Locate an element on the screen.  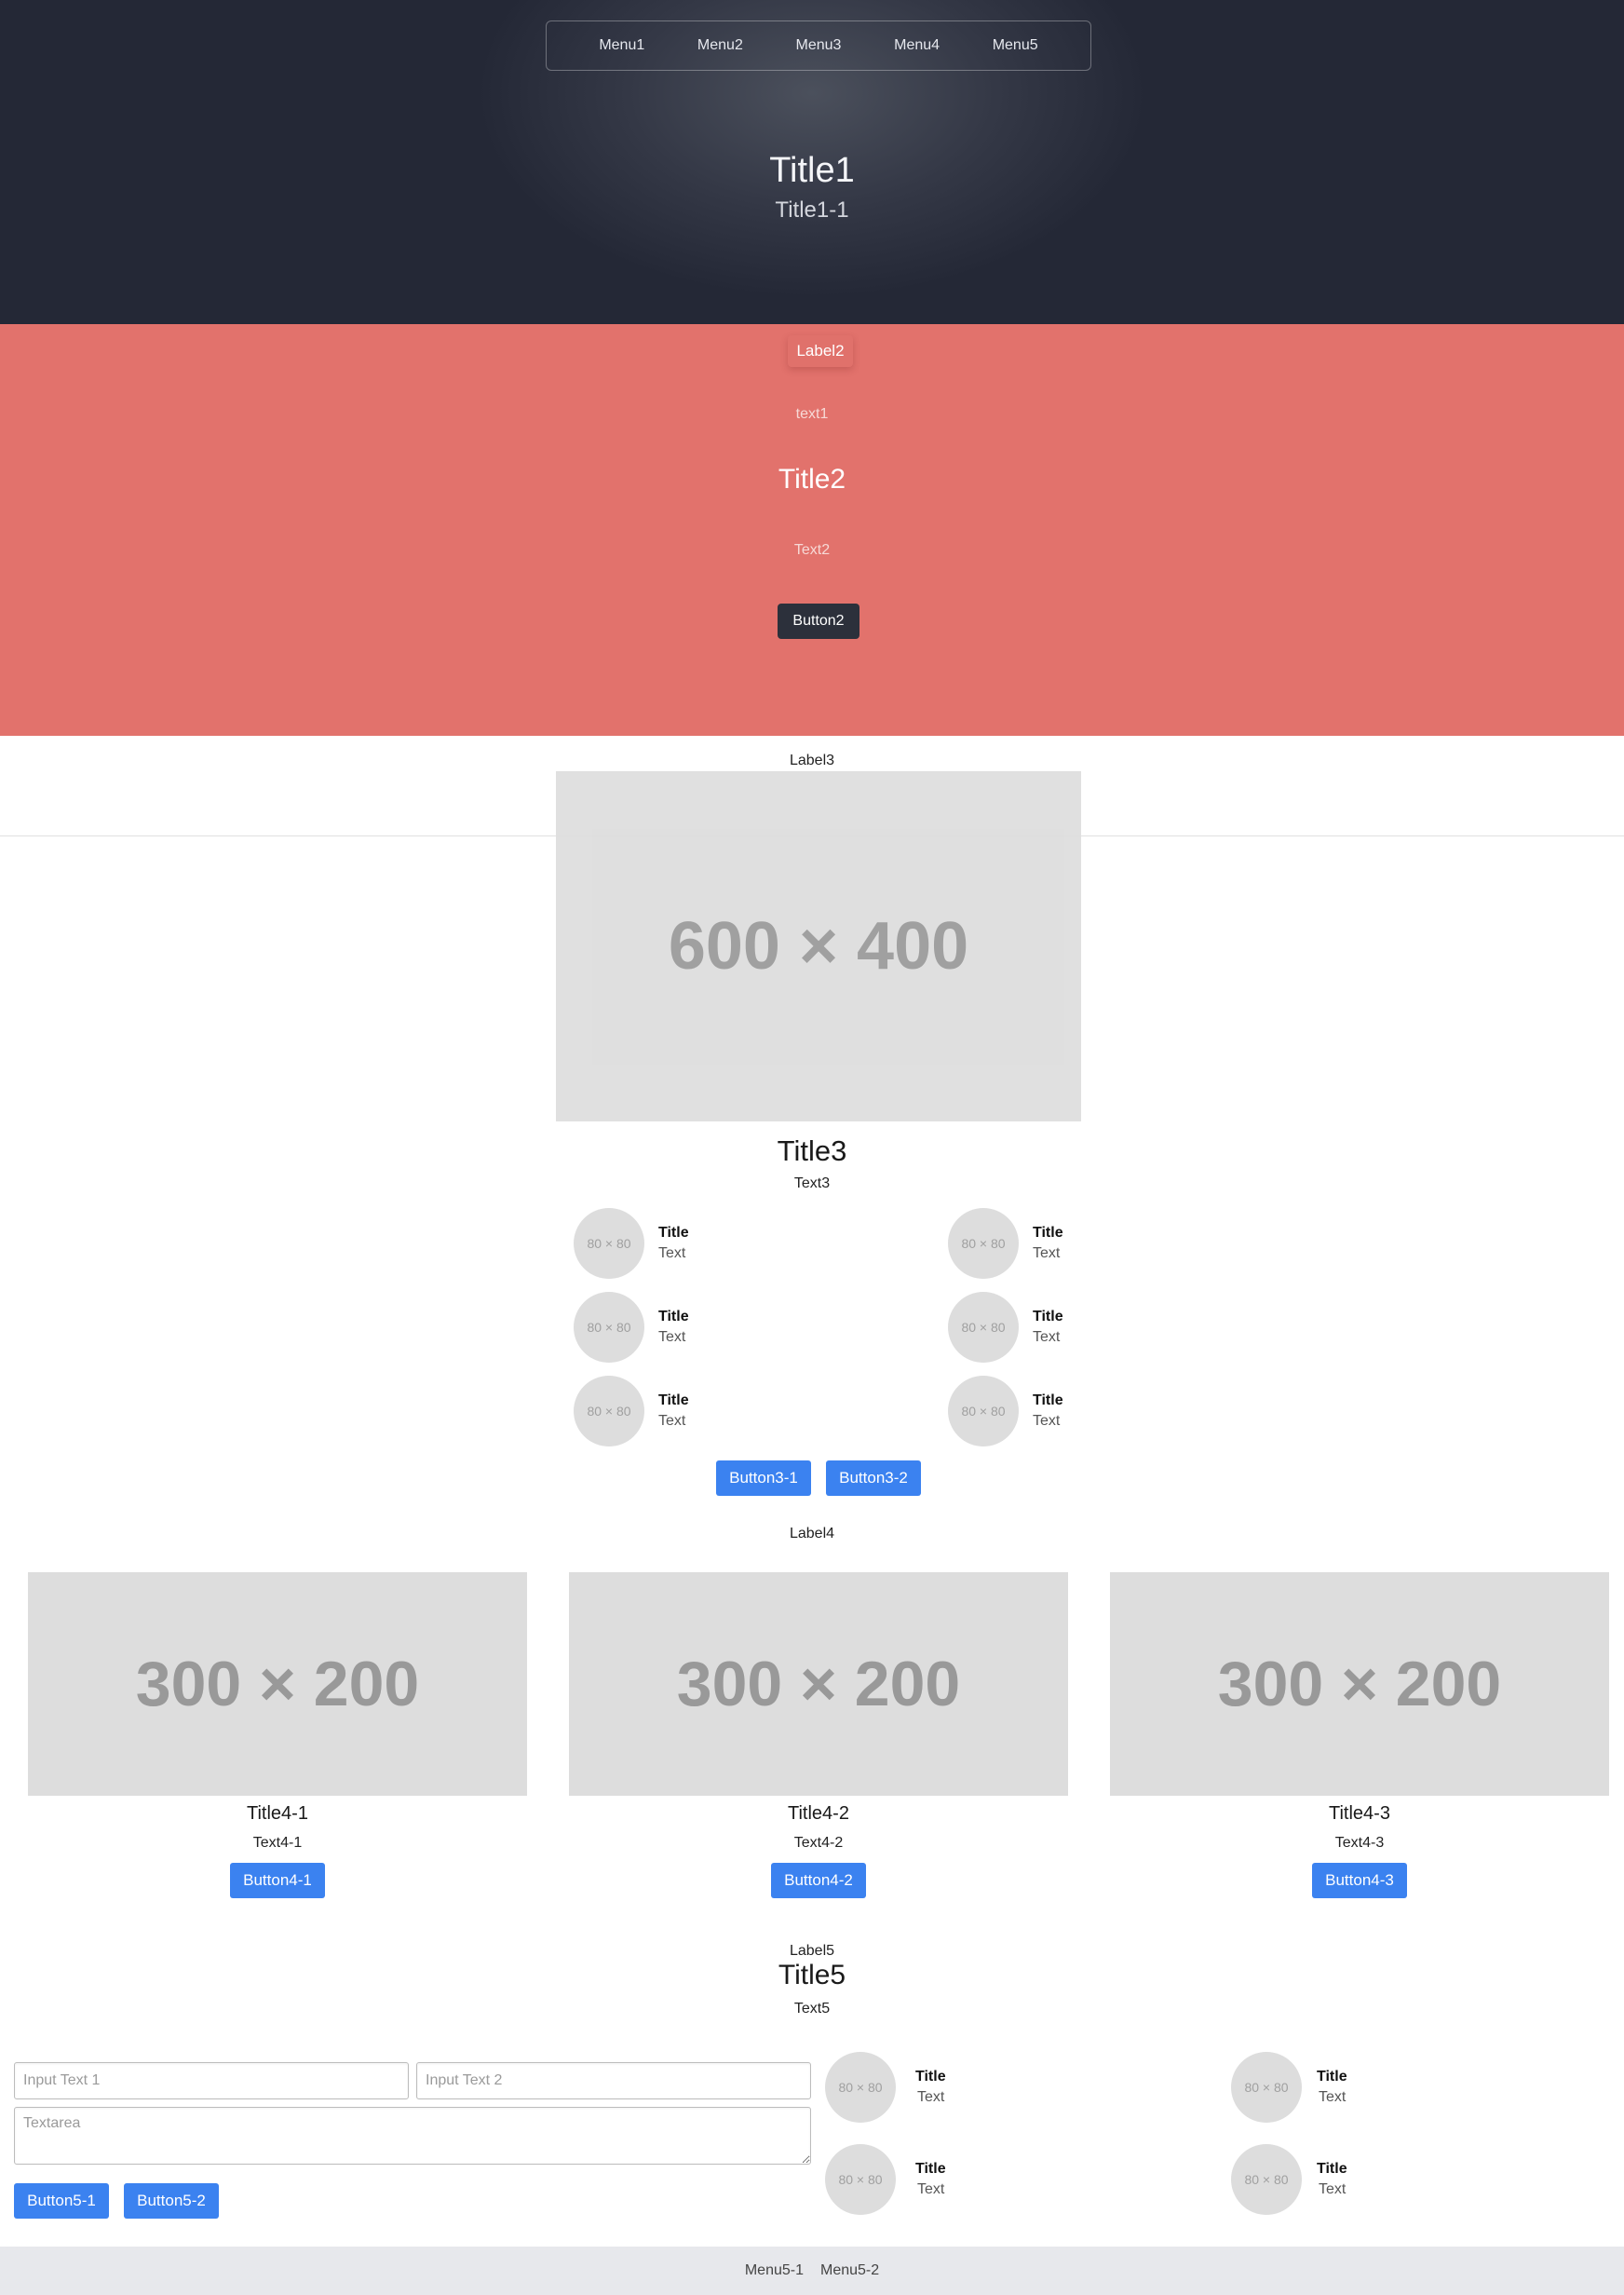
card3-title: Title4-3 is located at coordinates (1359, 1813).